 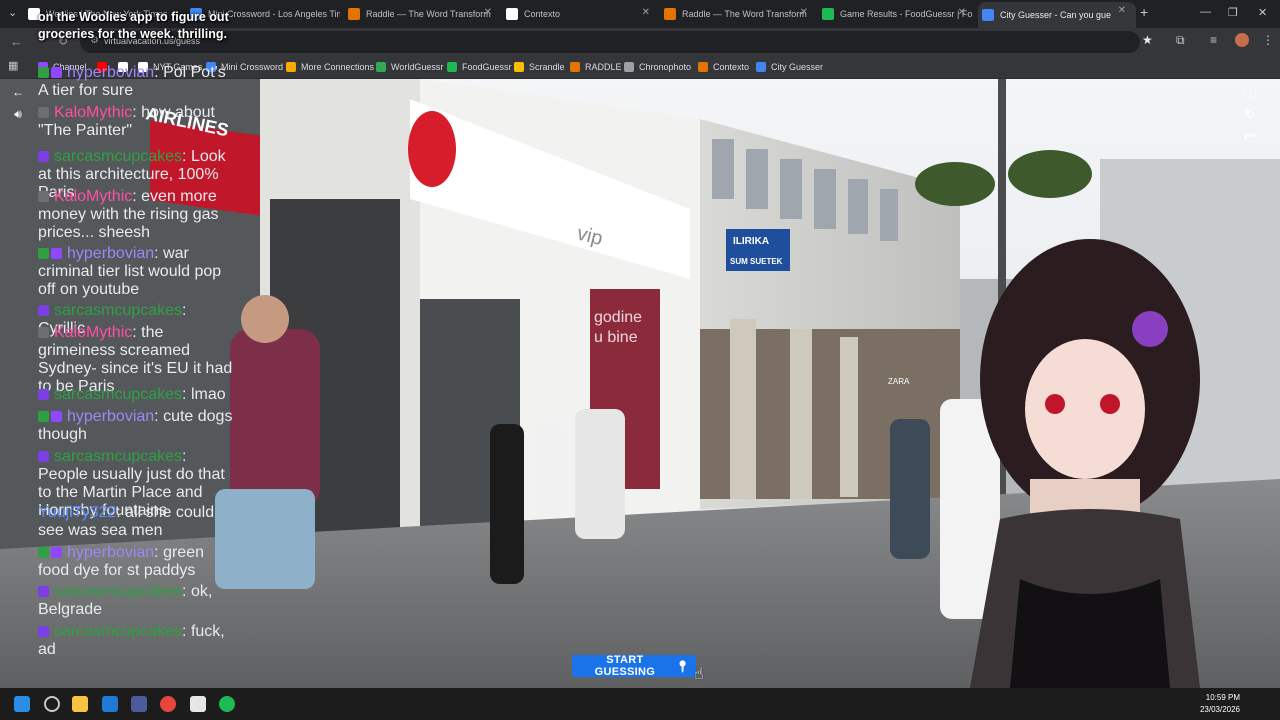 I want to click on mouse-cursor-icon: ☝︎, so click(x=699, y=674).